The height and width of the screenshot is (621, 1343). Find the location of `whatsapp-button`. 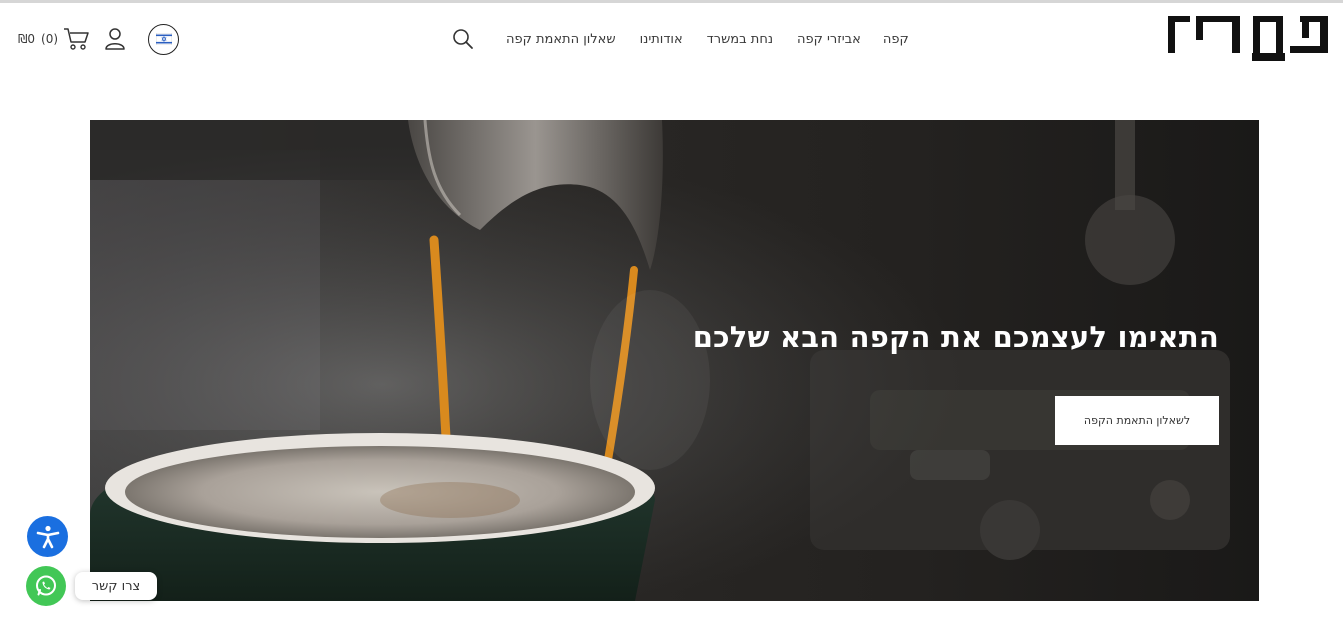

whatsapp-button is located at coordinates (46, 586).